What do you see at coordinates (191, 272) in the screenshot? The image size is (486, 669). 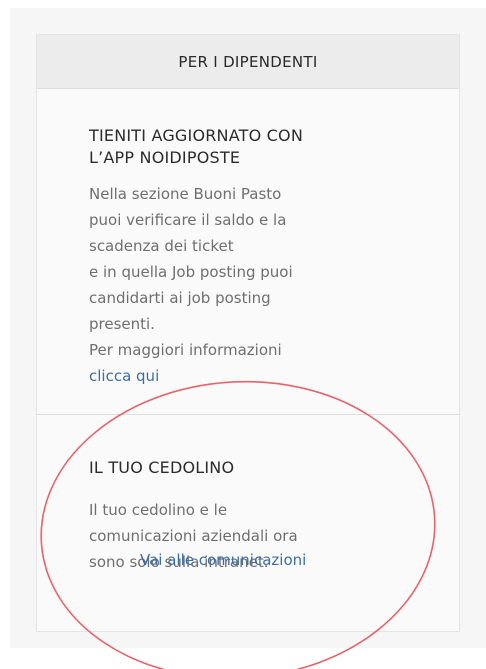 I see `app-section-line: e in quella Job posting puoi` at bounding box center [191, 272].